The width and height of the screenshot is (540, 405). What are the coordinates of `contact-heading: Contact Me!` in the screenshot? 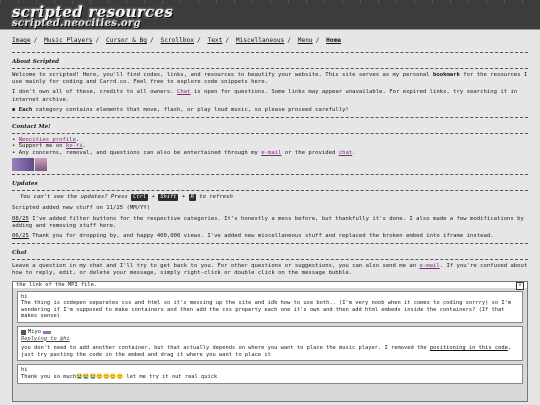 It's located at (31, 127).